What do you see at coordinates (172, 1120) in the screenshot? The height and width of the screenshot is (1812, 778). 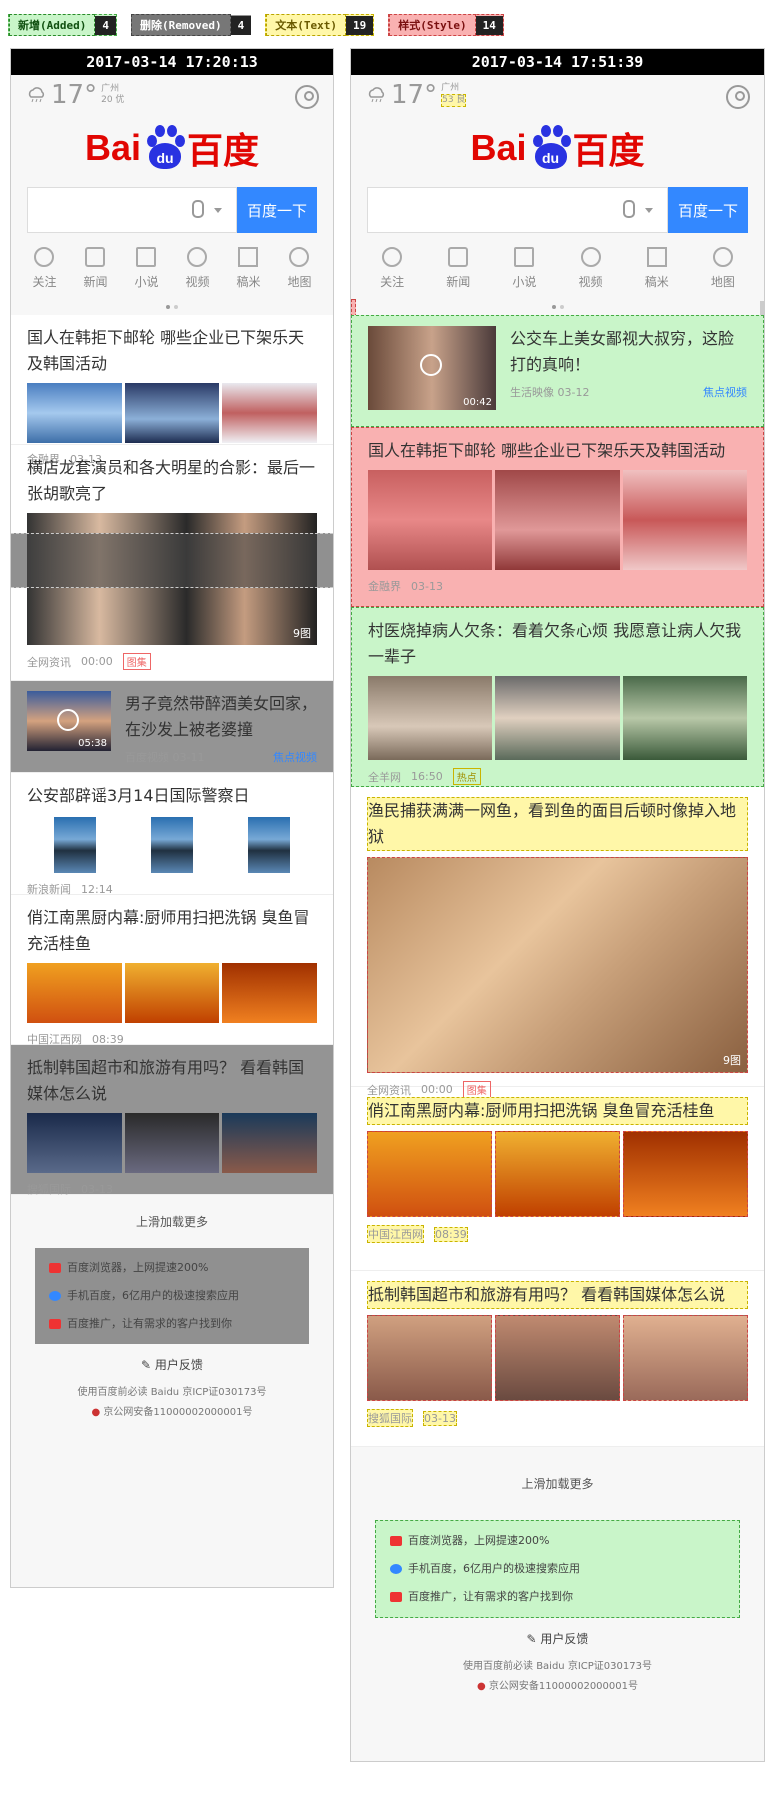 I see `news-card-removed: 抵制韩国超市和旅游有用吗？ 看看韩国媒体怎么说 搜狐国际 03-13` at bounding box center [172, 1120].